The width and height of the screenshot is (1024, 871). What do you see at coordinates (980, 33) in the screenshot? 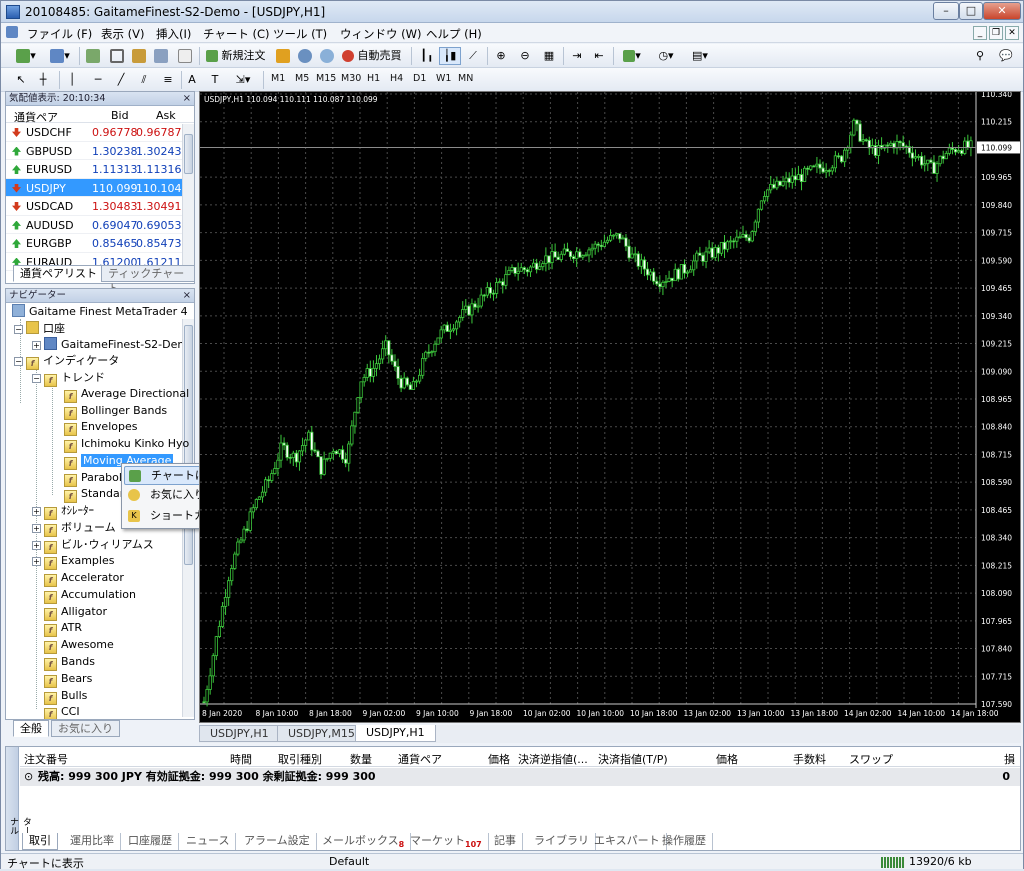
I see `mdi-minimize-icon: _` at bounding box center [980, 33].